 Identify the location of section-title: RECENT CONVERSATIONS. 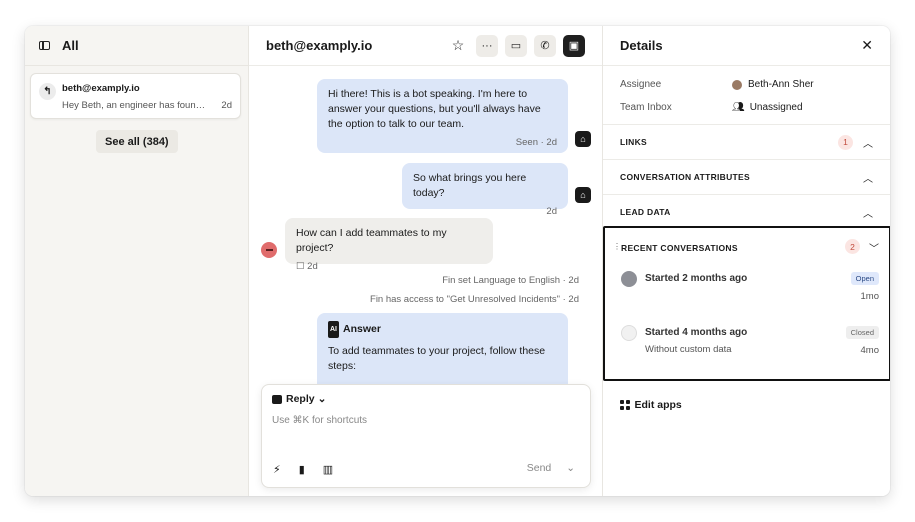
(679, 248).